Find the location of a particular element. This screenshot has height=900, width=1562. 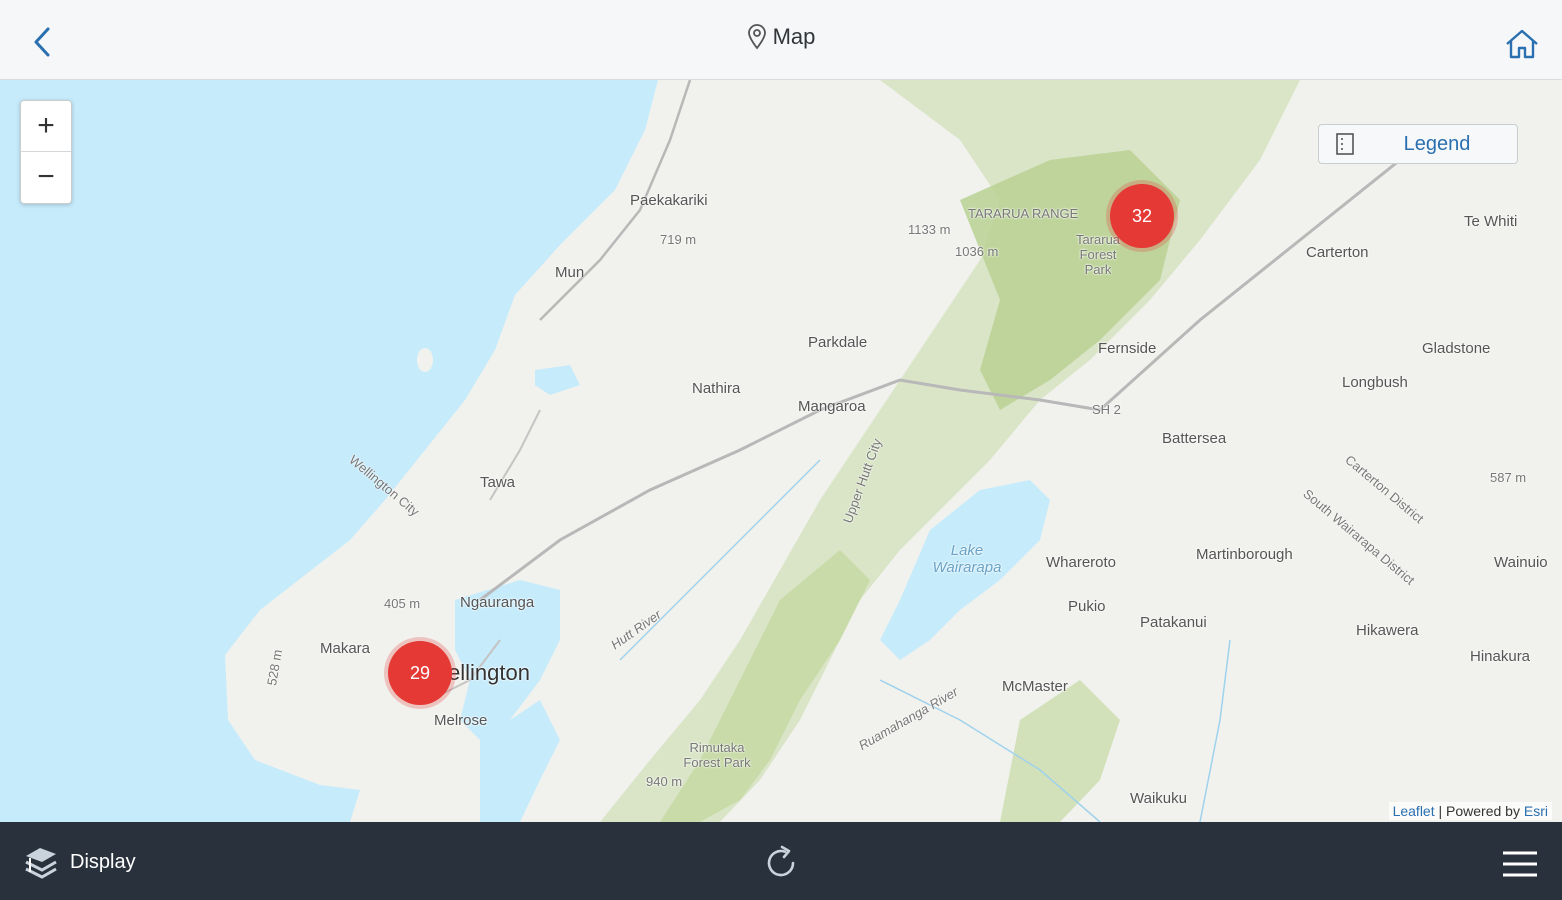

esri-link: Esri is located at coordinates (1536, 811).